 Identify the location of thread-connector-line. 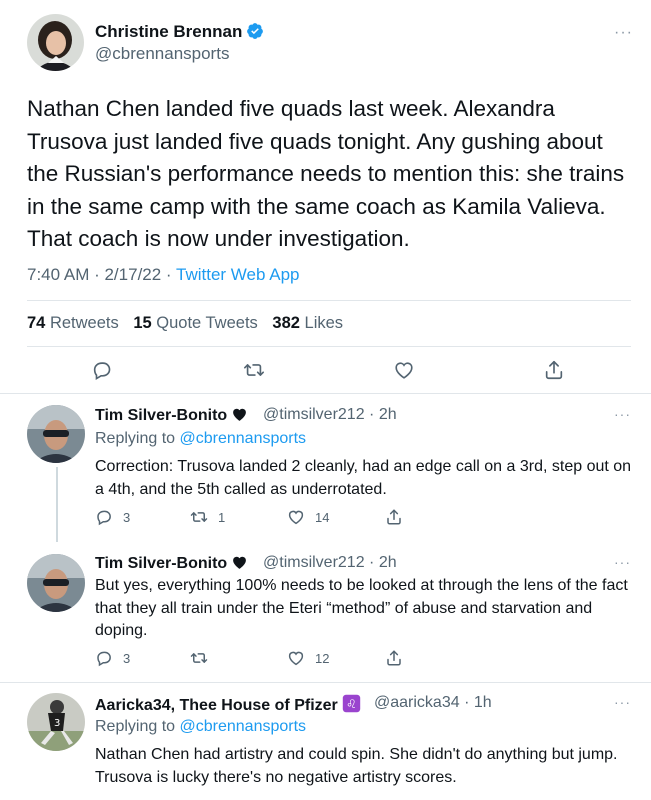
(57, 504).